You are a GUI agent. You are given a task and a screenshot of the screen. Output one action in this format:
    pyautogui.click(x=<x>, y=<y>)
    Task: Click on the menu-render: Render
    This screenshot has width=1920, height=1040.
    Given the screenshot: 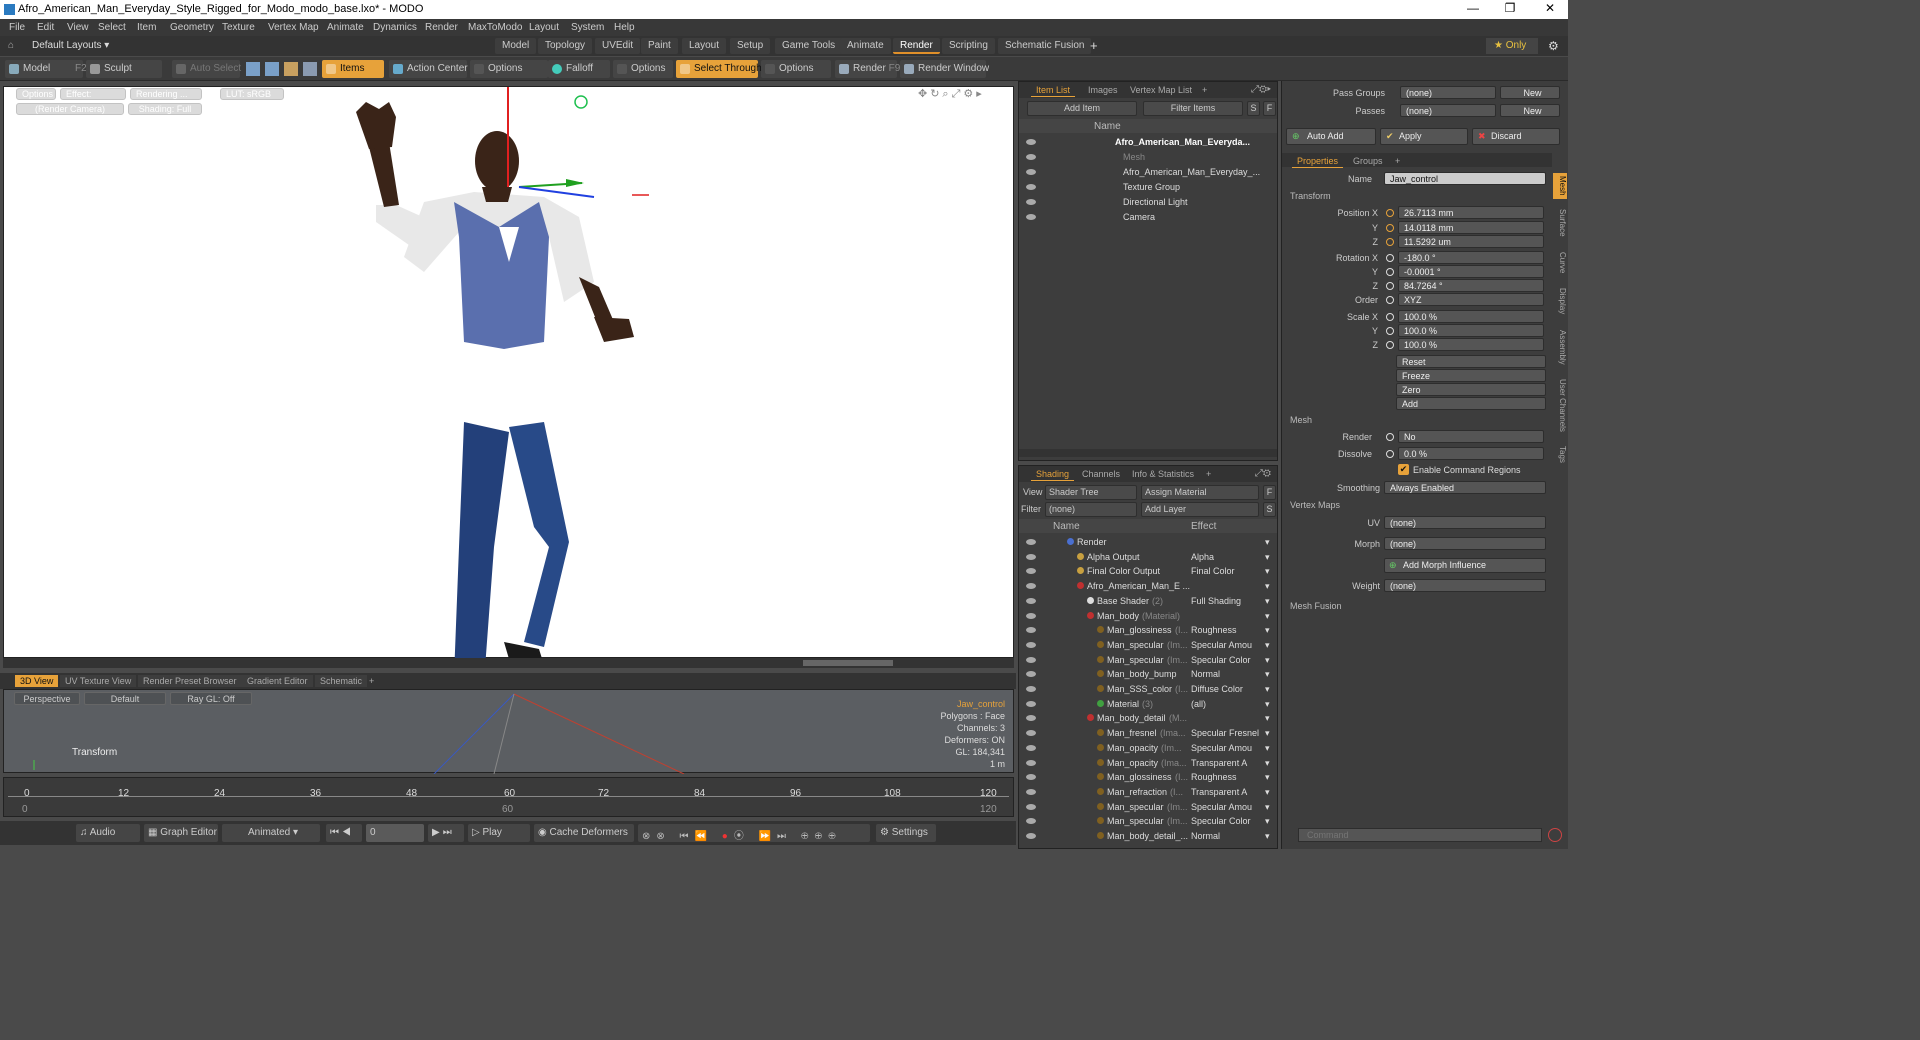 What is the action you would take?
    pyautogui.click(x=441, y=27)
    